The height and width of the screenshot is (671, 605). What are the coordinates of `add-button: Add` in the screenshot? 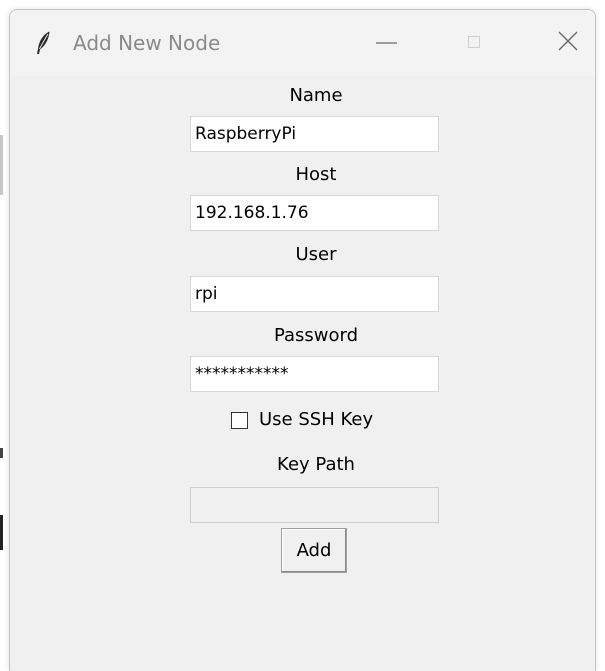 It's located at (314, 550).